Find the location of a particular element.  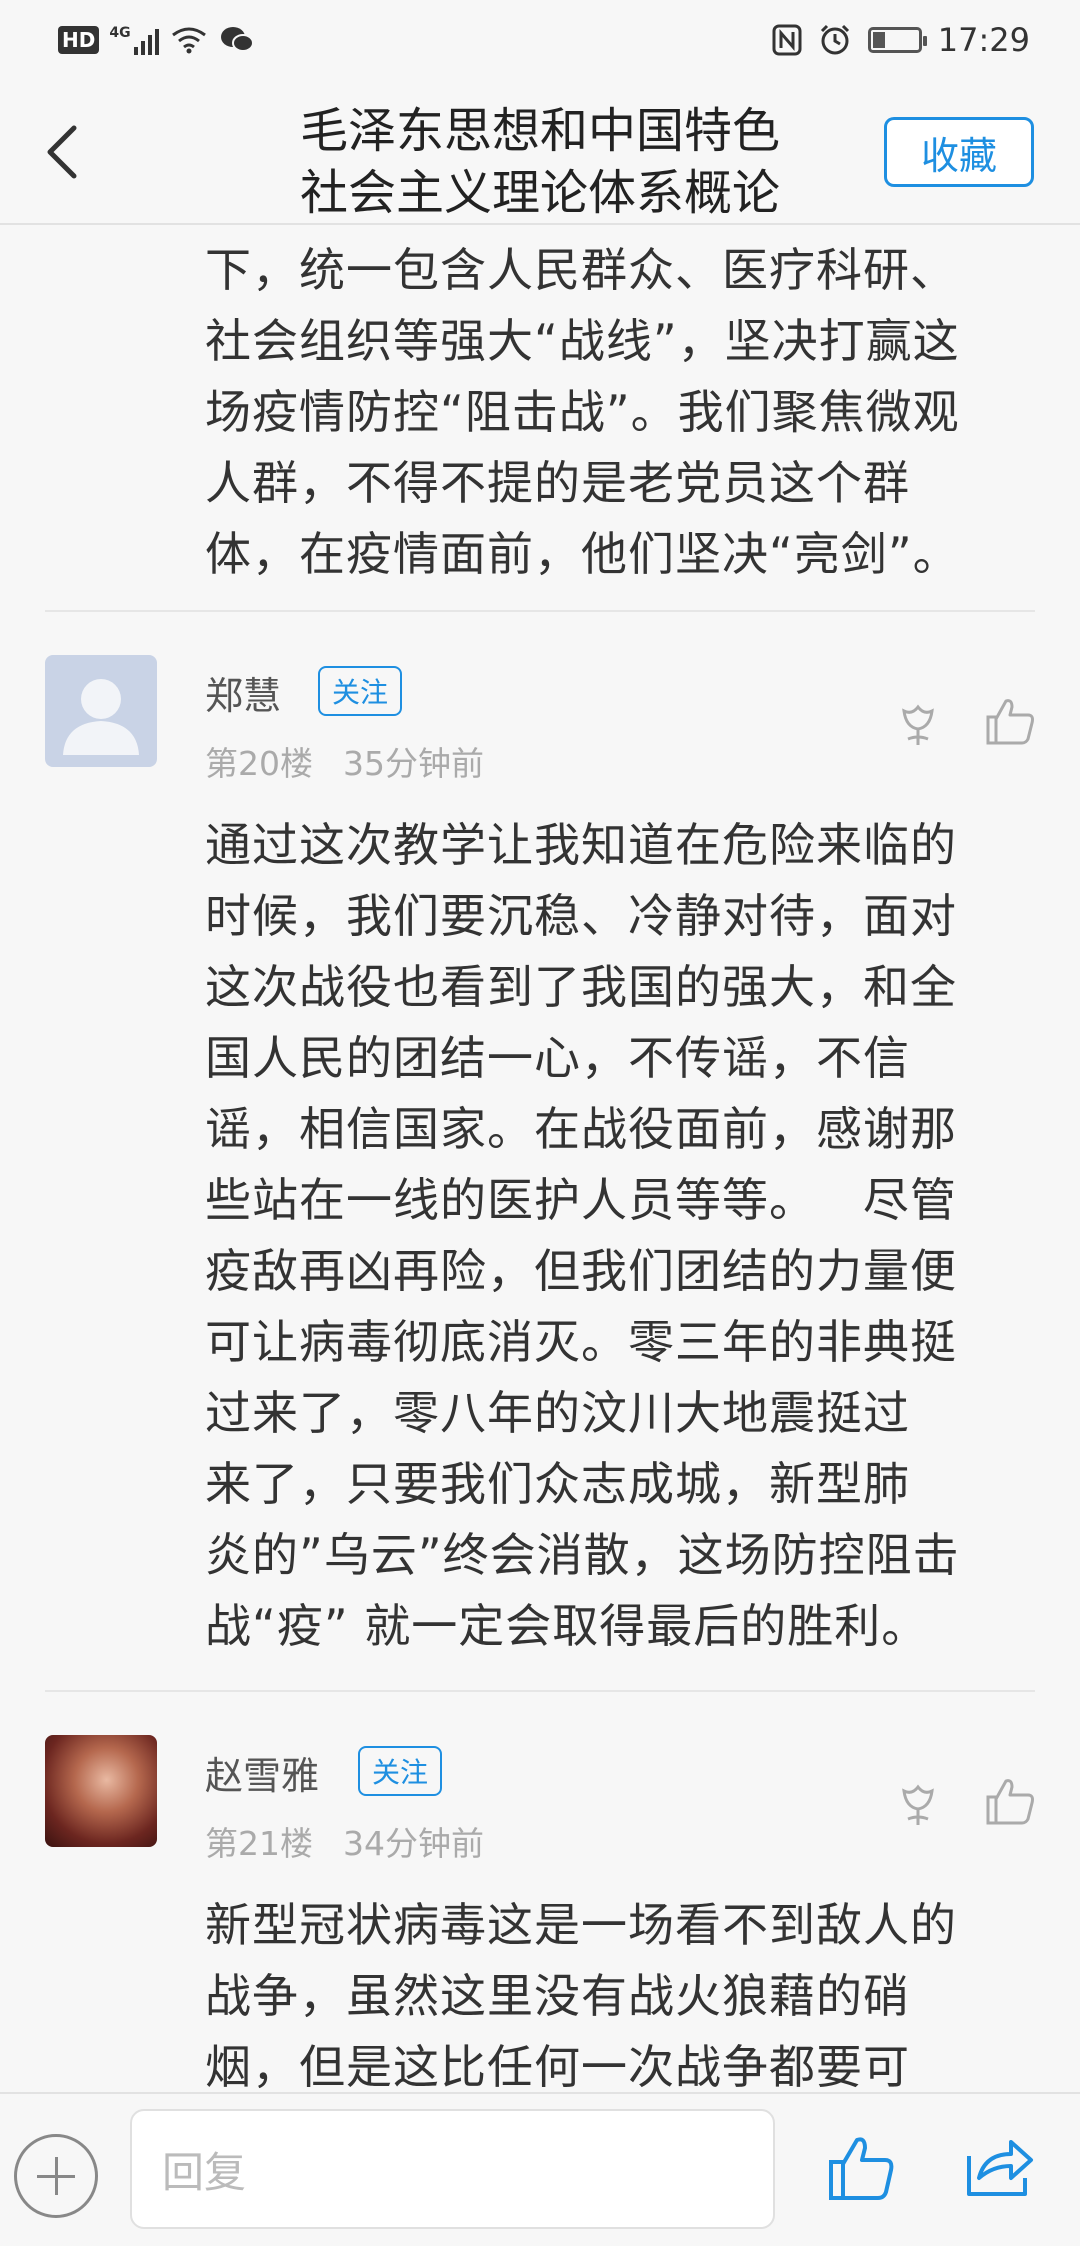

floor-number: 第20楼 is located at coordinates (259, 763).